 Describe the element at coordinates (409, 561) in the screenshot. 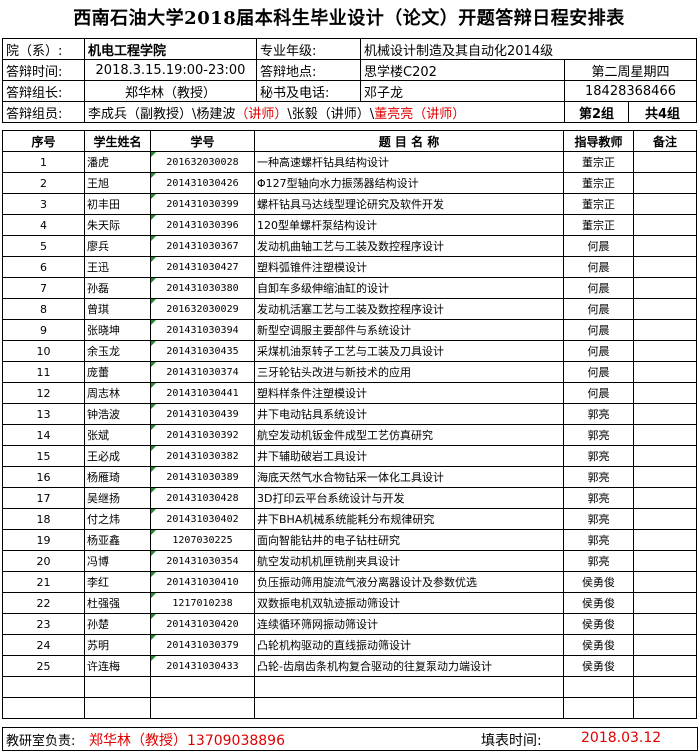

I see `cell-topic: 航空发动机机匣铣削夹具设计` at that location.